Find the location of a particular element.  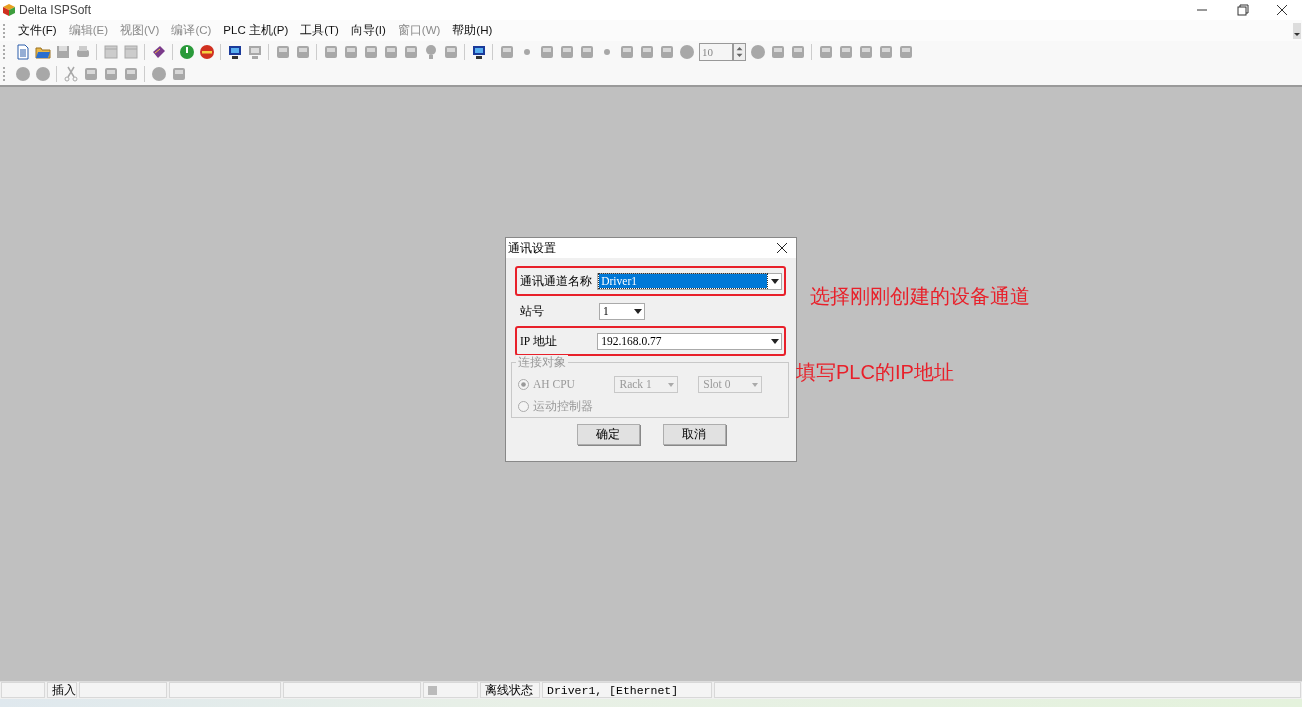

dialog-button: 确定 is located at coordinates (608, 434).